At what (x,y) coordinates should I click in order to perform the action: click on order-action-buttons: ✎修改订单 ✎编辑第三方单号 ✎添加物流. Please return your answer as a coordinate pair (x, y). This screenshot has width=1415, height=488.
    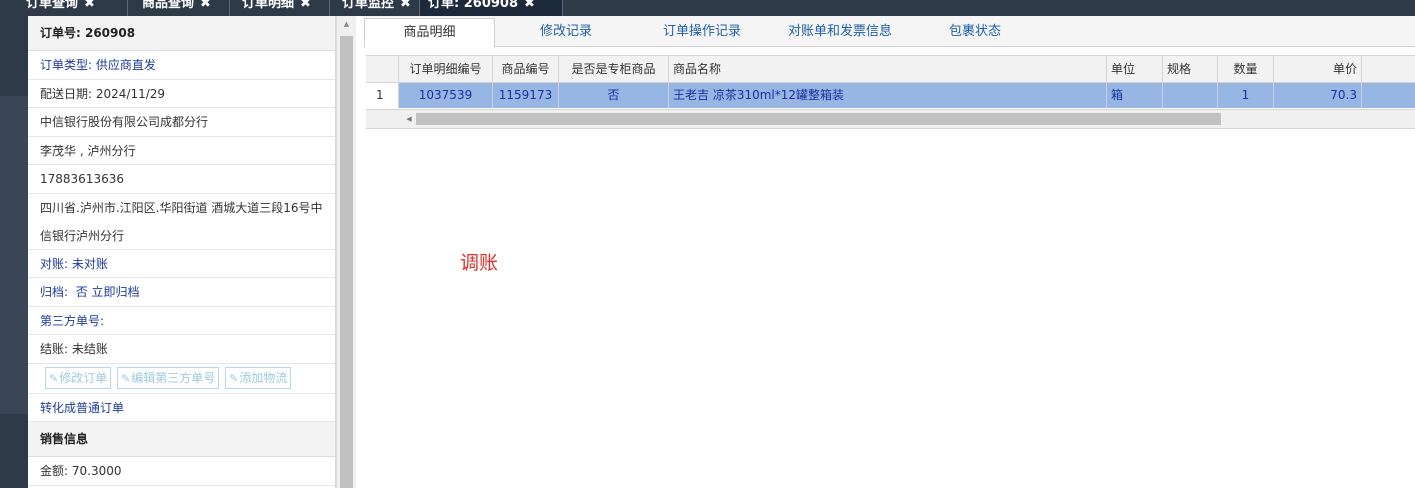
    Looking at the image, I should click on (181, 379).